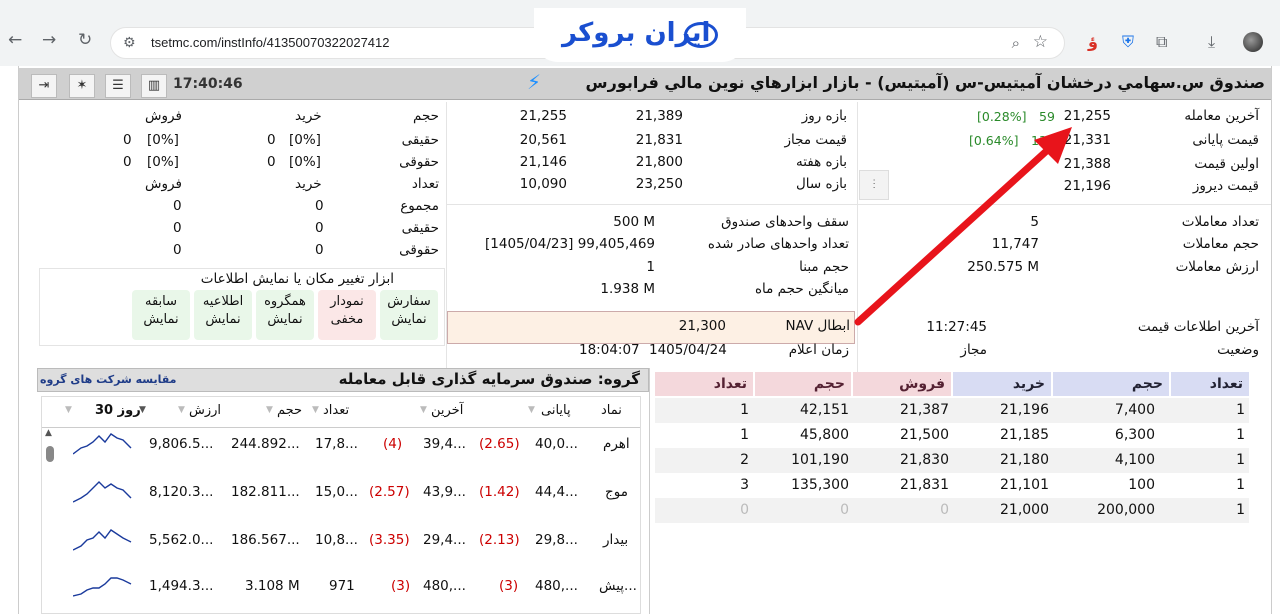 Image resolution: width=1280 pixels, height=614 pixels. What do you see at coordinates (85, 40) in the screenshot?
I see `reload-icon: ↻` at bounding box center [85, 40].